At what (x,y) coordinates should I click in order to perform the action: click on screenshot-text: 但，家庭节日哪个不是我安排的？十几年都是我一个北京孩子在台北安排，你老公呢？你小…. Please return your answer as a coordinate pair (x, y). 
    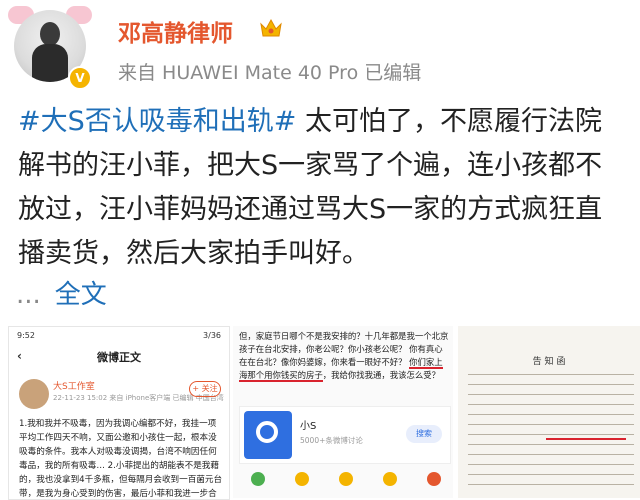
    Looking at the image, I should click on (344, 356).